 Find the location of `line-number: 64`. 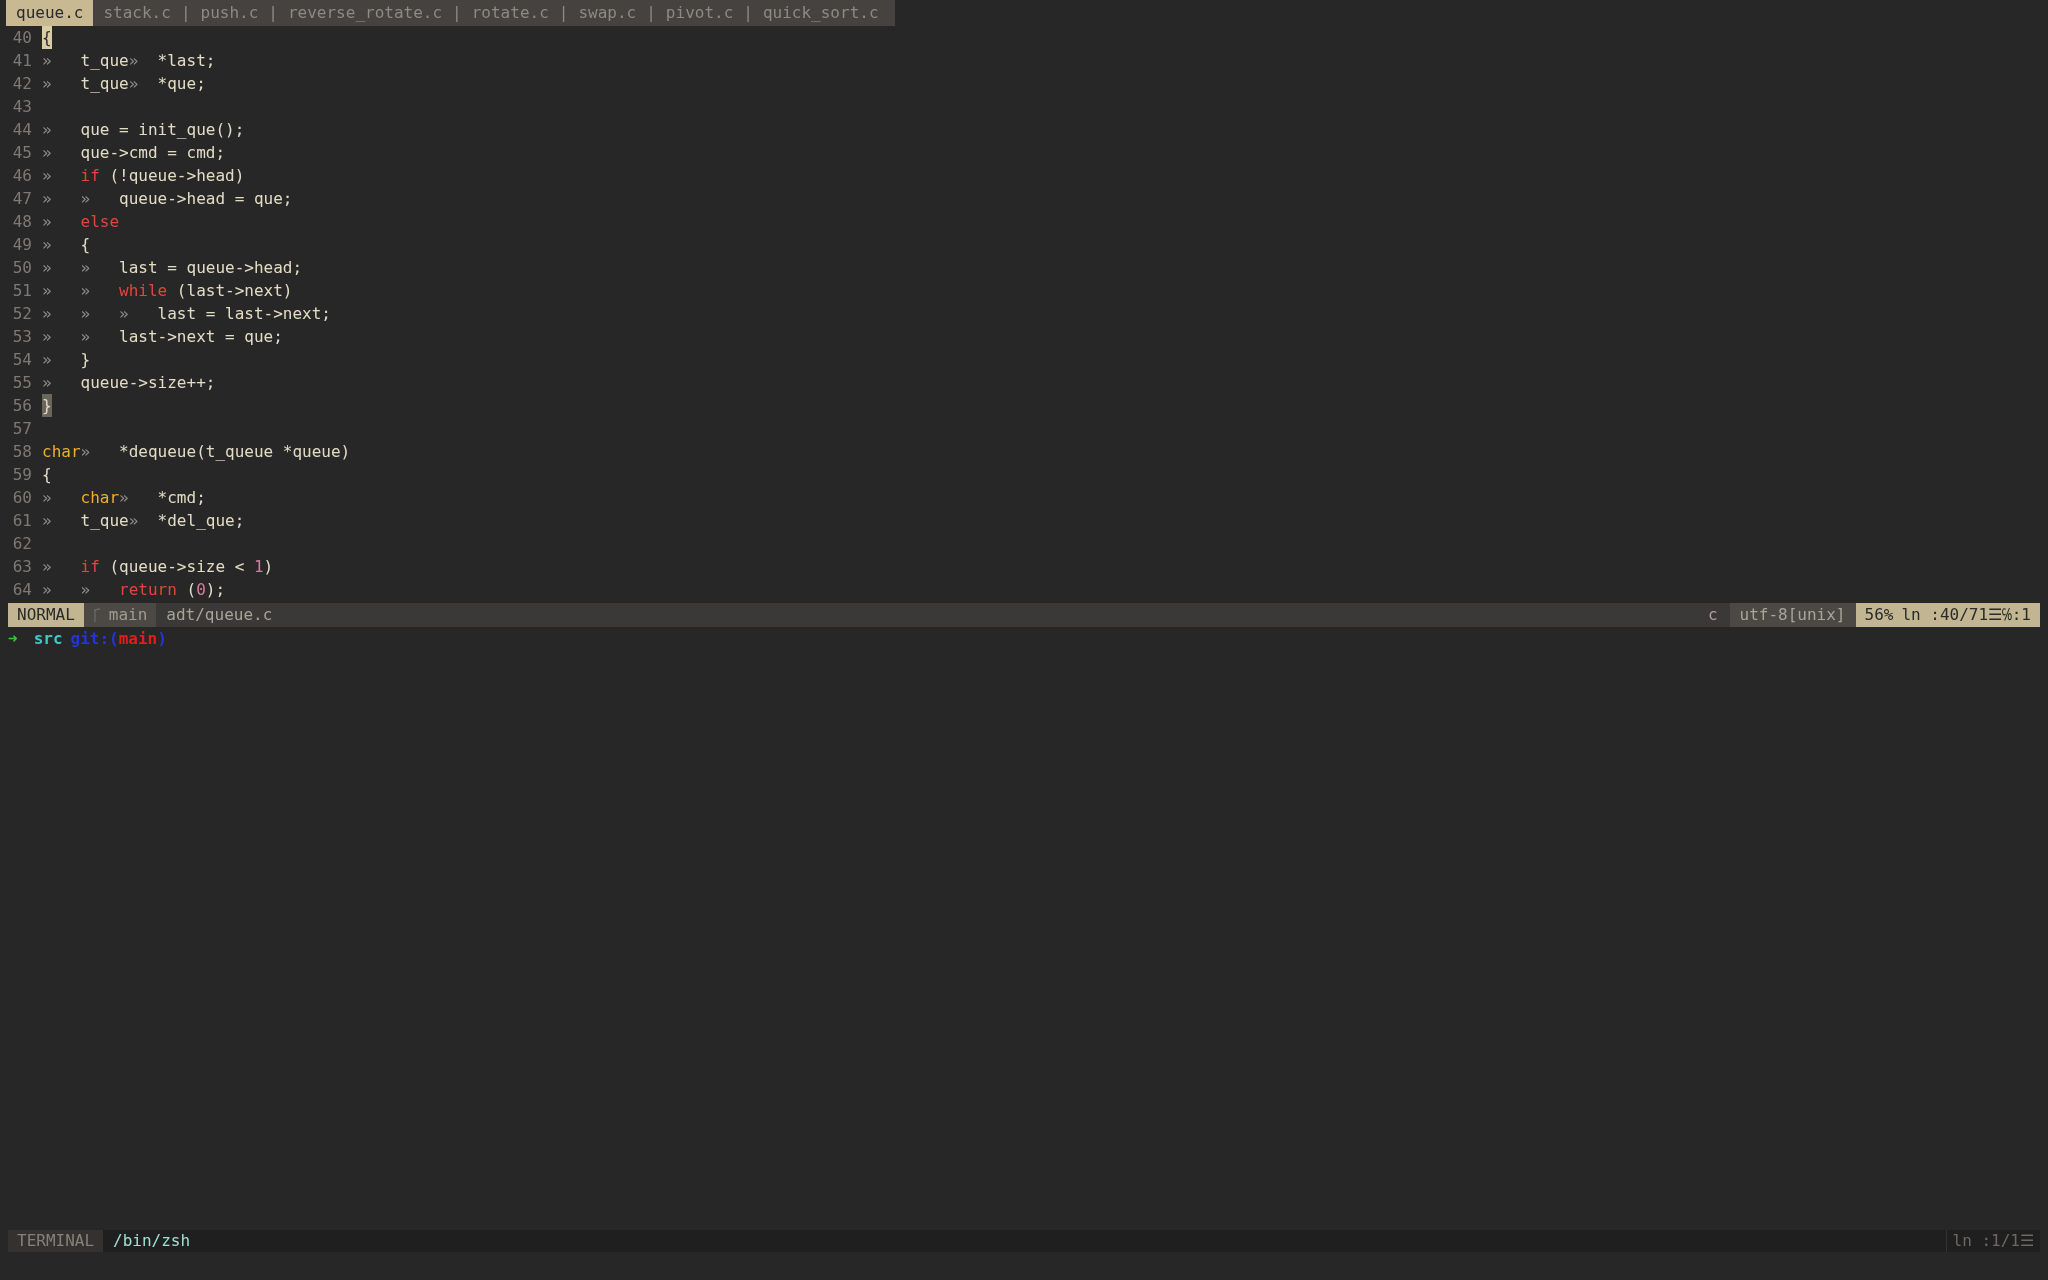

line-number: 64 is located at coordinates (22, 590).